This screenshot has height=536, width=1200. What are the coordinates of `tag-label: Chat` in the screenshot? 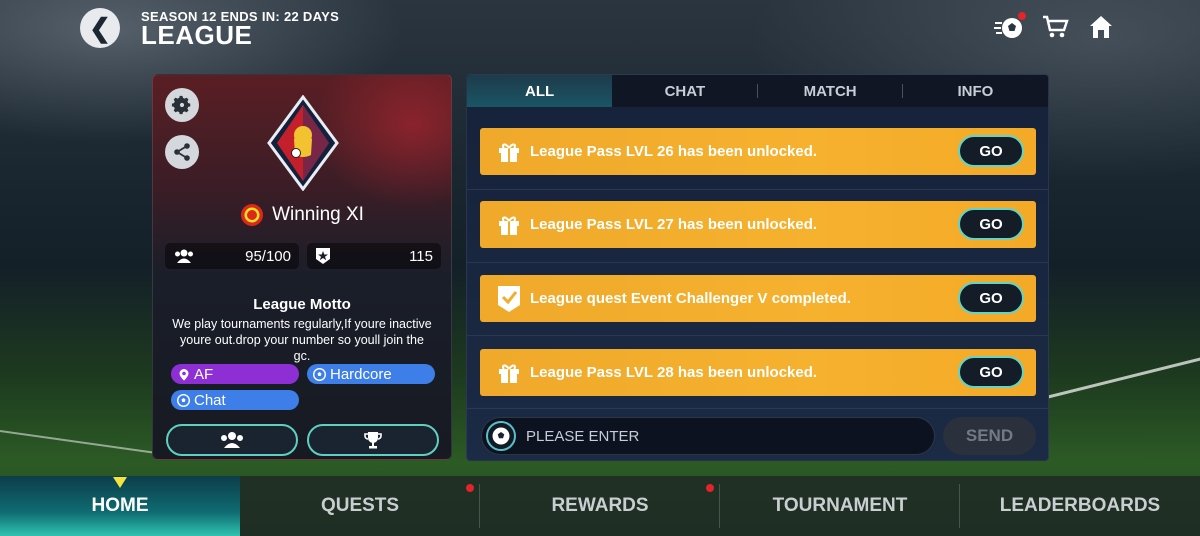 It's located at (210, 400).